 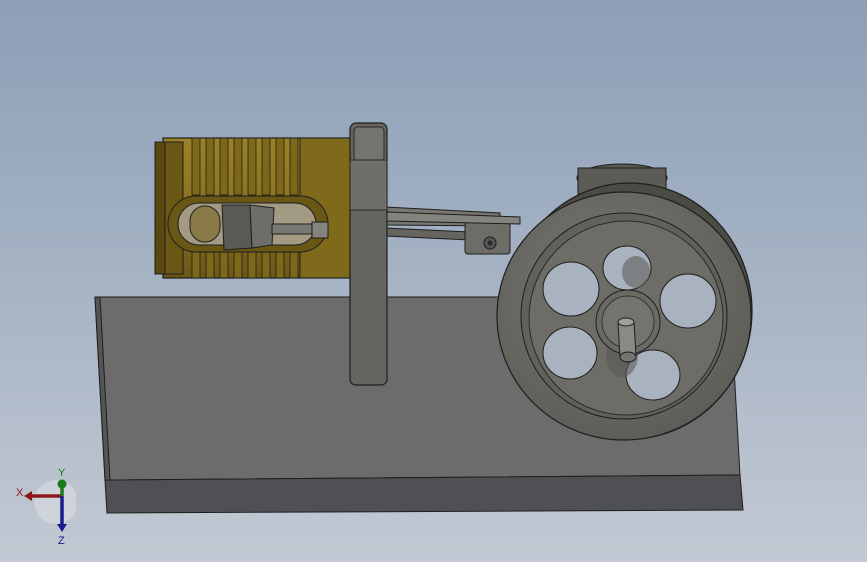 What do you see at coordinates (20, 493) in the screenshot?
I see `x-axis-label: X` at bounding box center [20, 493].